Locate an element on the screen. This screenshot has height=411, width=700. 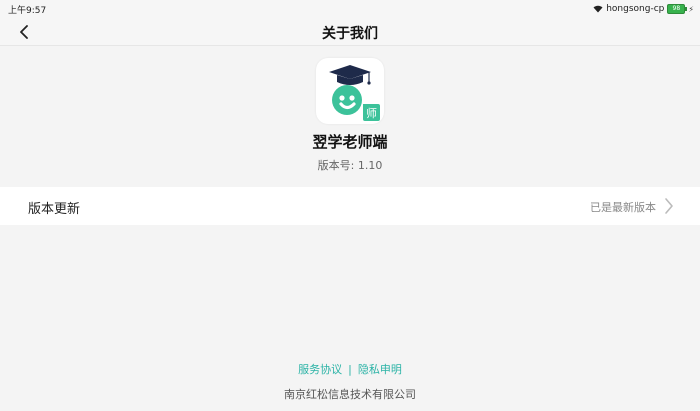
page-title: 关于我们 is located at coordinates (350, 34).